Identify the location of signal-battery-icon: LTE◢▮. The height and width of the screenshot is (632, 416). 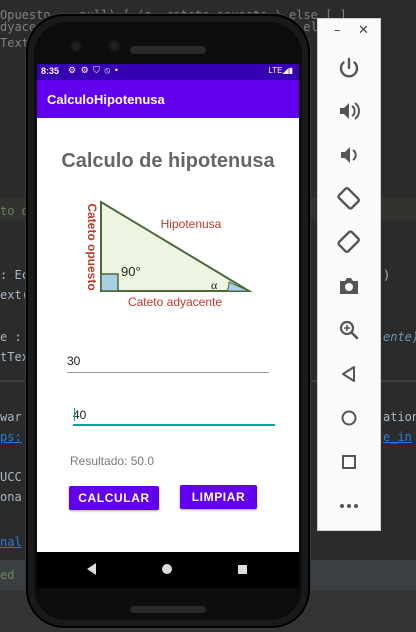
(280, 70).